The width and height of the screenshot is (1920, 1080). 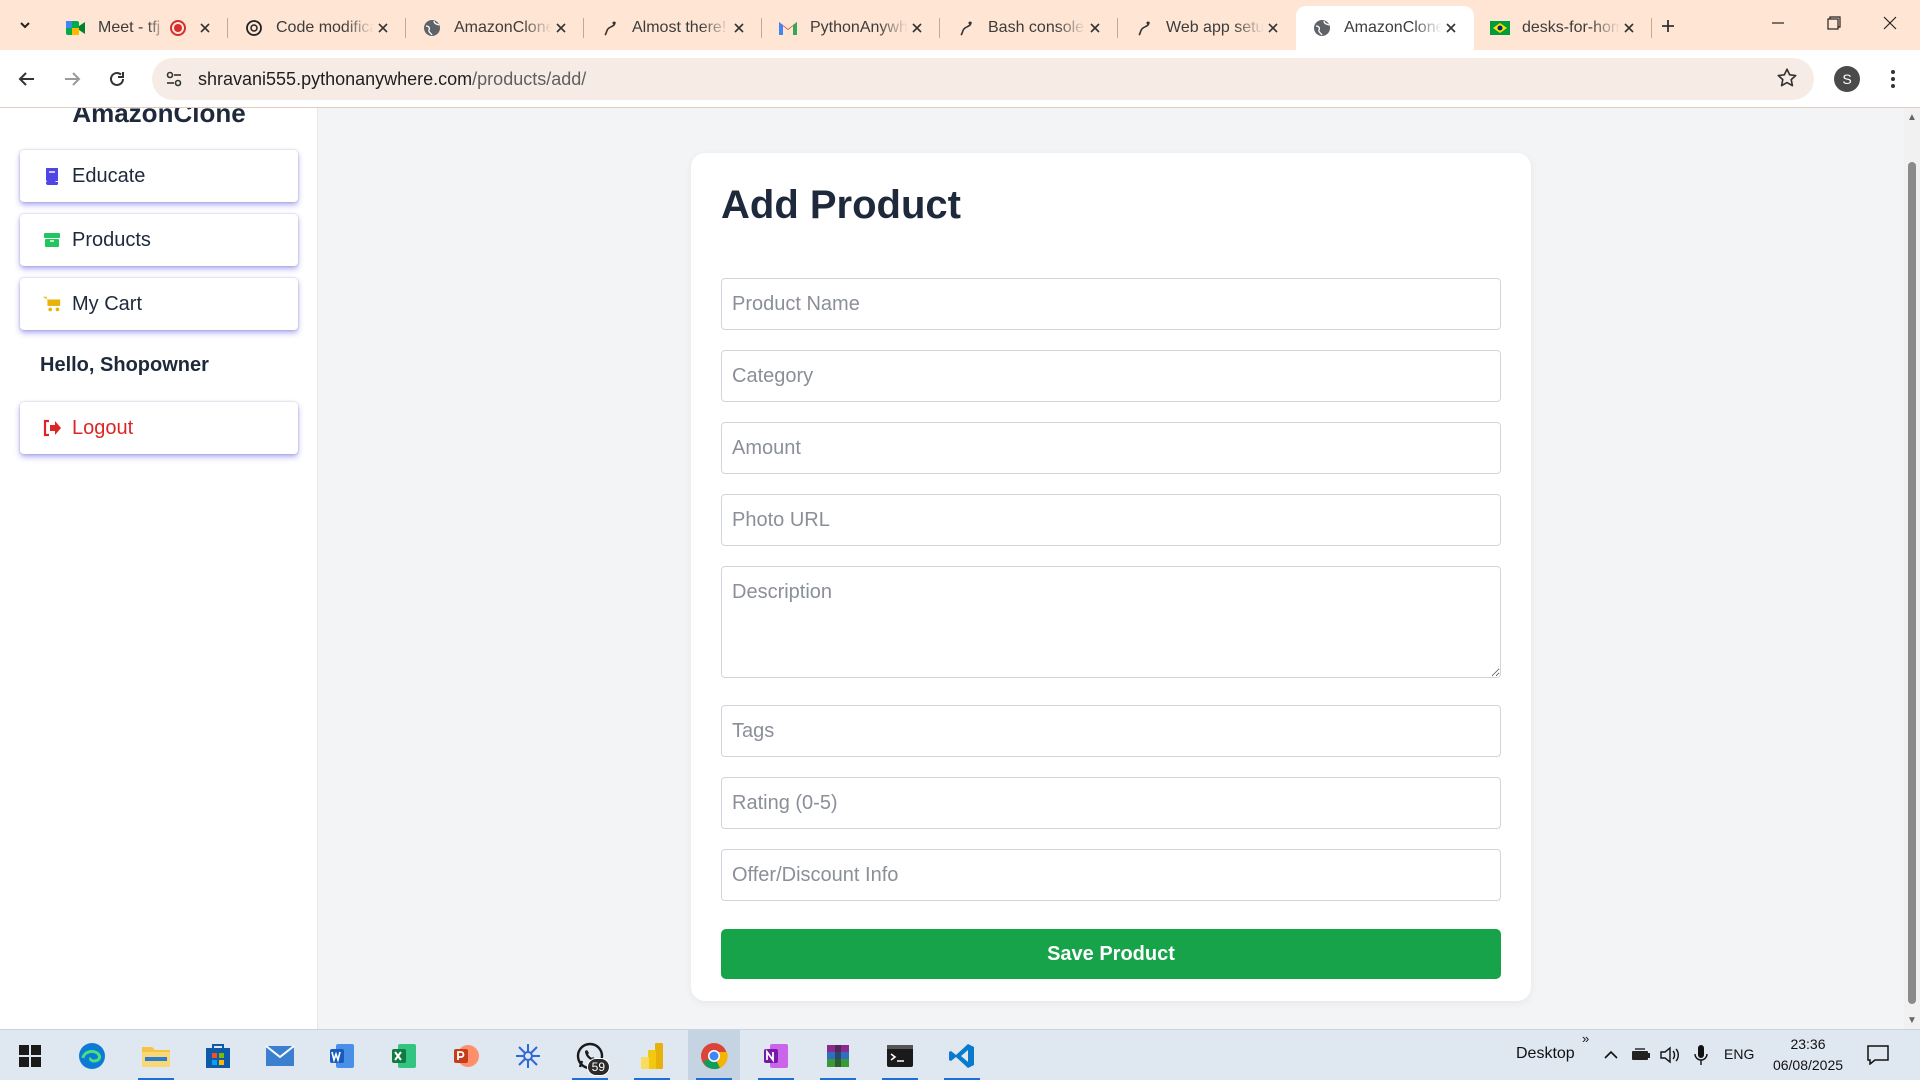 I want to click on notification-center-button, so click(x=1878, y=1055).